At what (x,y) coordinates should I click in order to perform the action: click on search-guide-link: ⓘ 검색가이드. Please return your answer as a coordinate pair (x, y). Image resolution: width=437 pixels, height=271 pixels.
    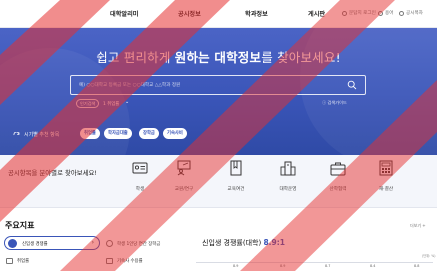
    Looking at the image, I should click on (334, 103).